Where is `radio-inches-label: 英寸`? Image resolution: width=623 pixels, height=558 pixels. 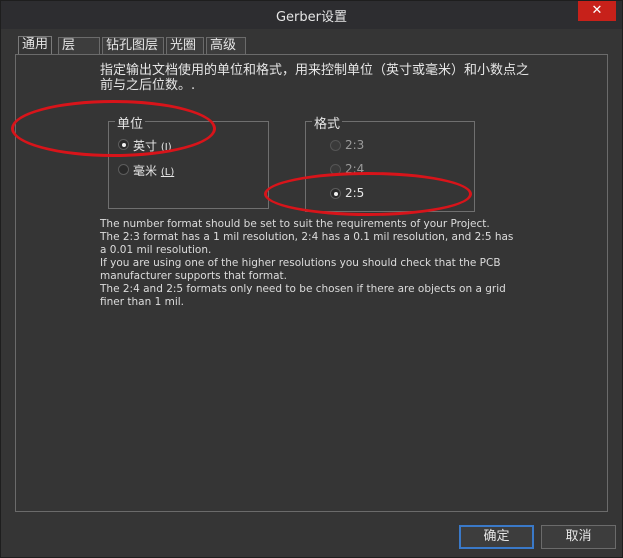
radio-inches-label: 英寸 is located at coordinates (145, 146).